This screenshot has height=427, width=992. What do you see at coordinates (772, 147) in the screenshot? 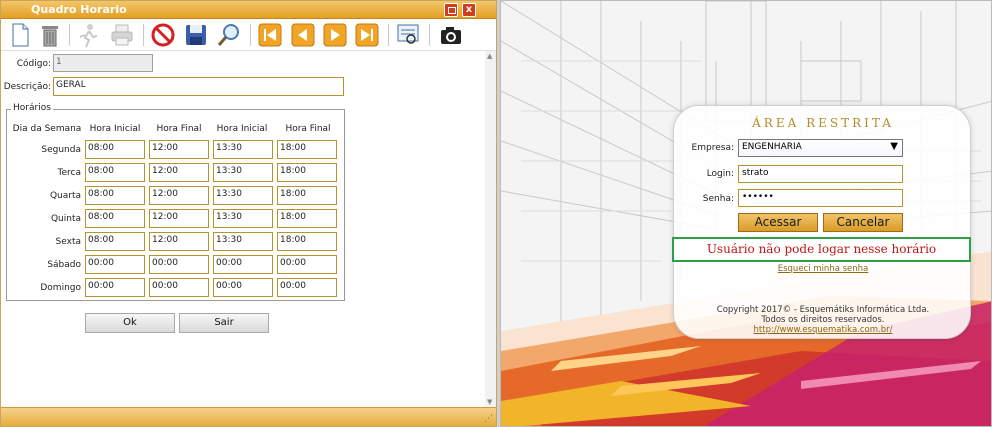
I see `empresa-value: ENGENHARIA` at bounding box center [772, 147].